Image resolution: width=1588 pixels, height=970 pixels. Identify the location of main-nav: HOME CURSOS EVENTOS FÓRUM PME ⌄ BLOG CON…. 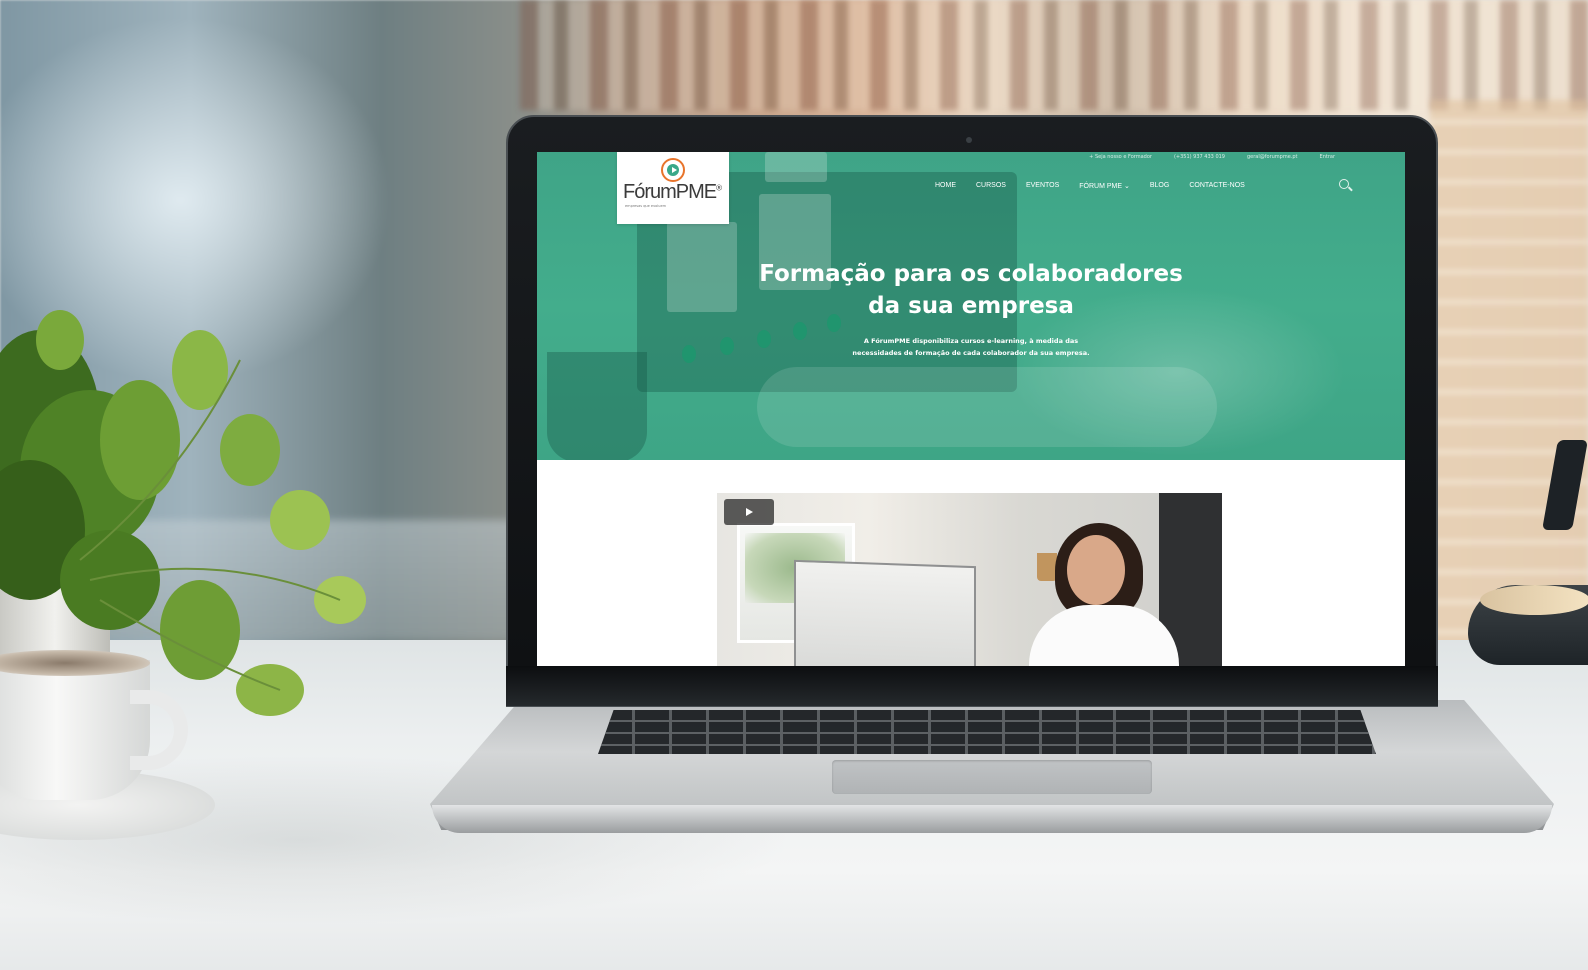
(1090, 186).